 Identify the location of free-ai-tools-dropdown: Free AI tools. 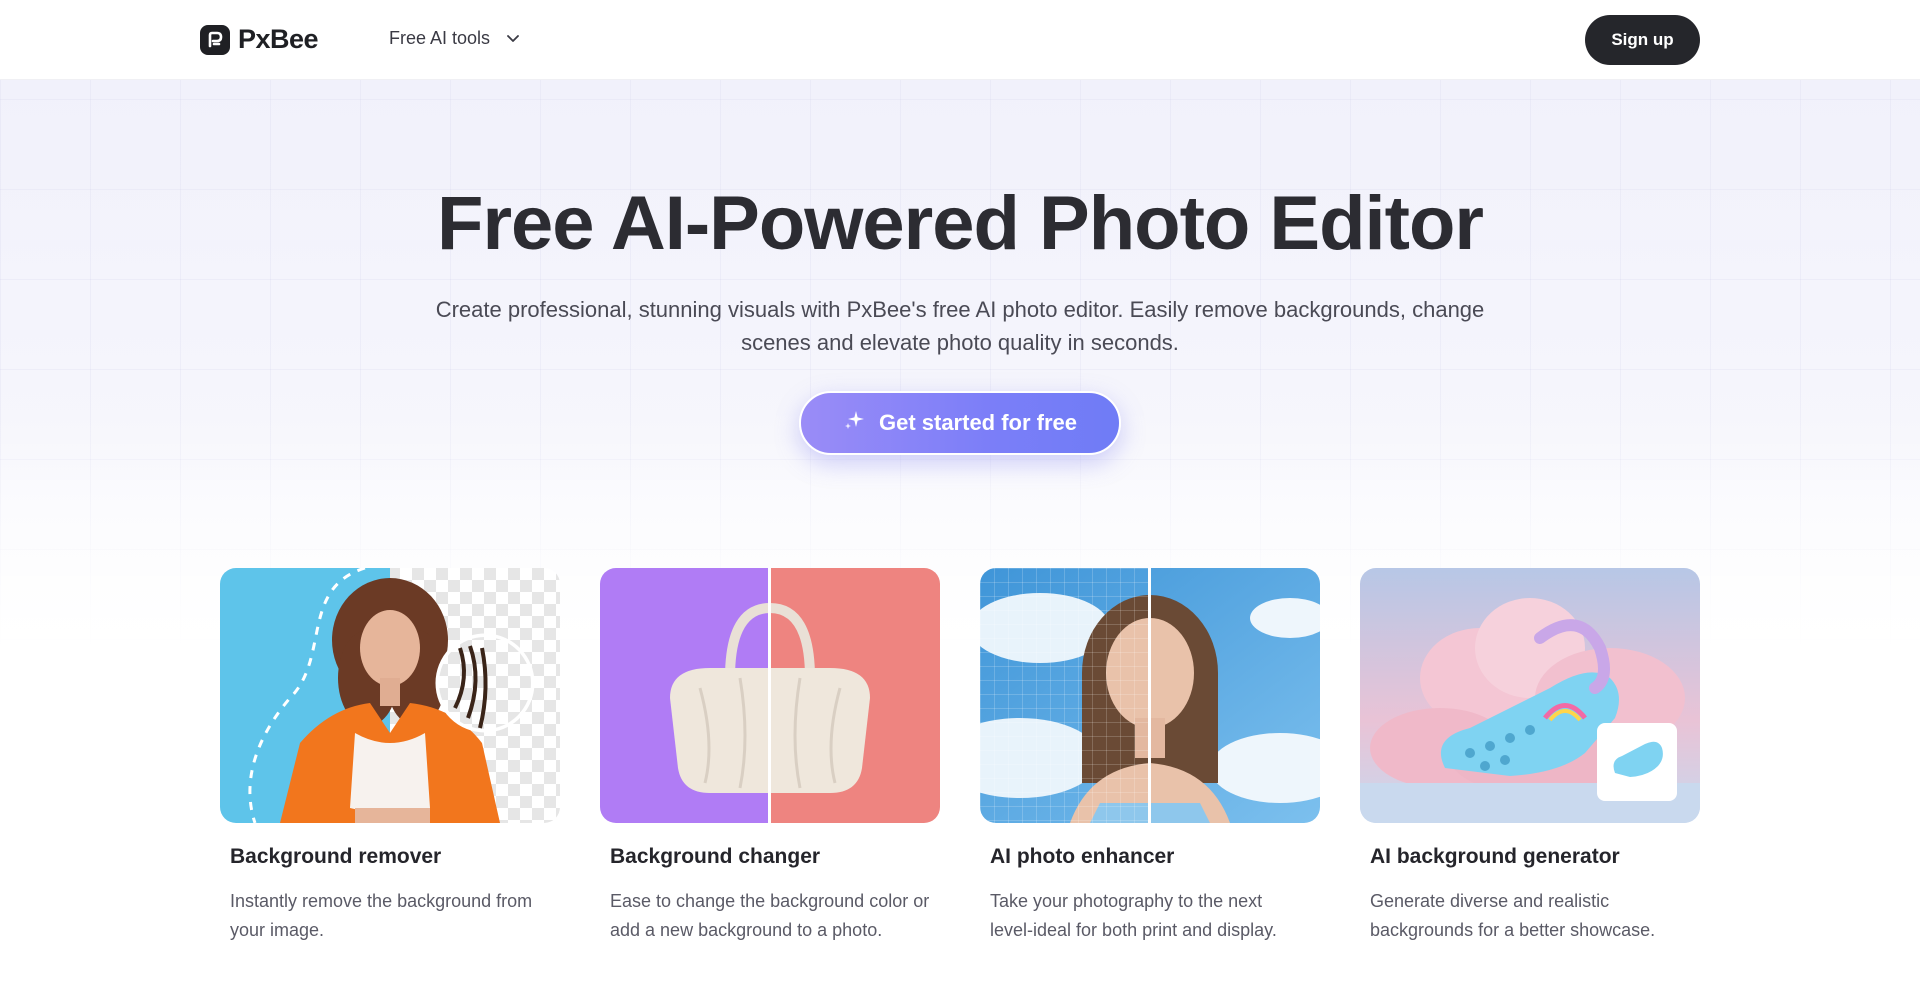
(454, 38).